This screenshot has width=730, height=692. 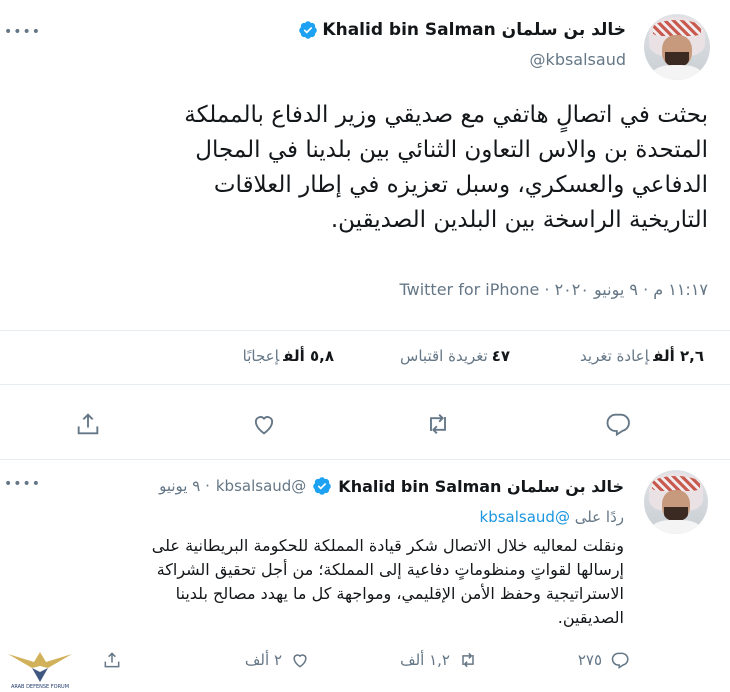 What do you see at coordinates (40, 662) in the screenshot?
I see `forum-watermark-logo: ARAB DEFENSE FORUM` at bounding box center [40, 662].